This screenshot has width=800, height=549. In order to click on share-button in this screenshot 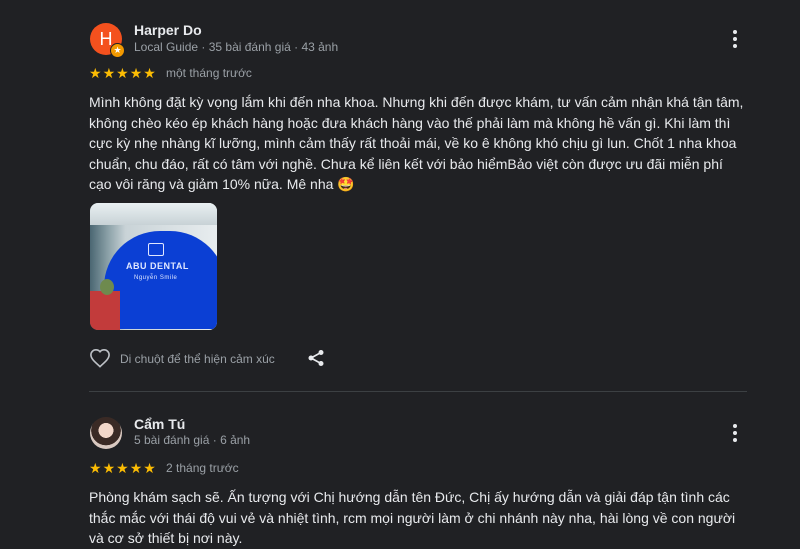, I will do `click(316, 358)`.